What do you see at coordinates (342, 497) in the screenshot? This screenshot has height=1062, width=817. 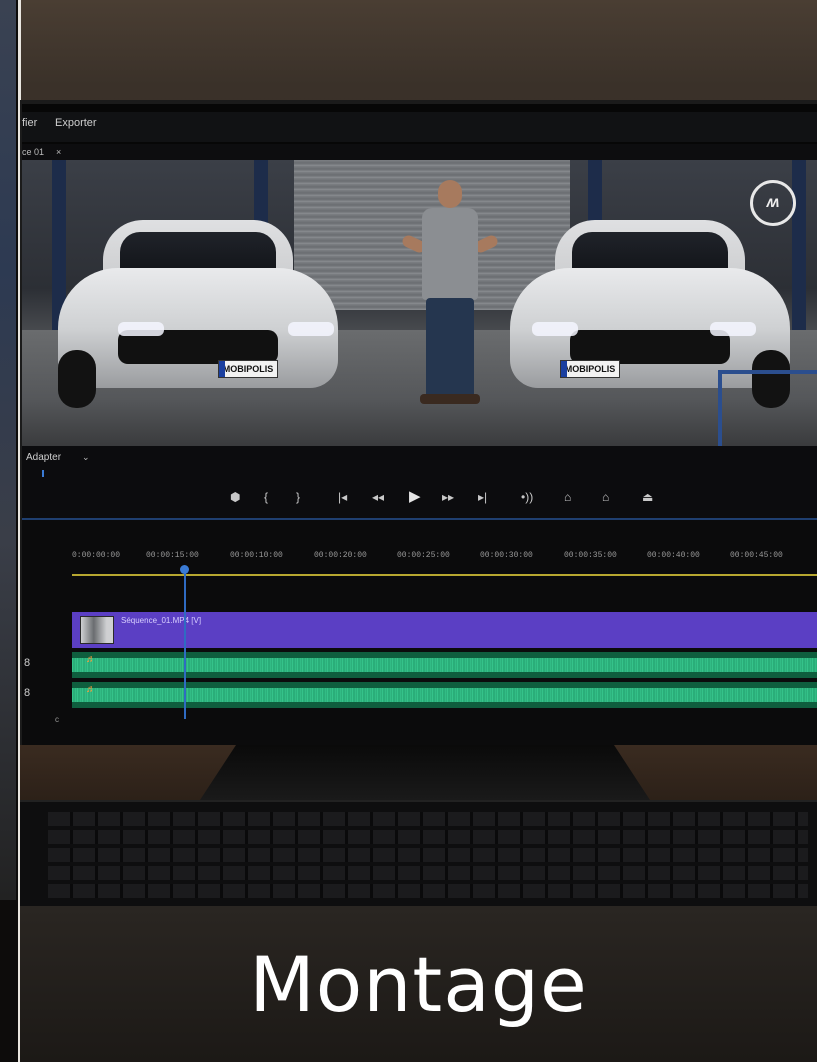 I see `go-to-in-icon: |◂` at bounding box center [342, 497].